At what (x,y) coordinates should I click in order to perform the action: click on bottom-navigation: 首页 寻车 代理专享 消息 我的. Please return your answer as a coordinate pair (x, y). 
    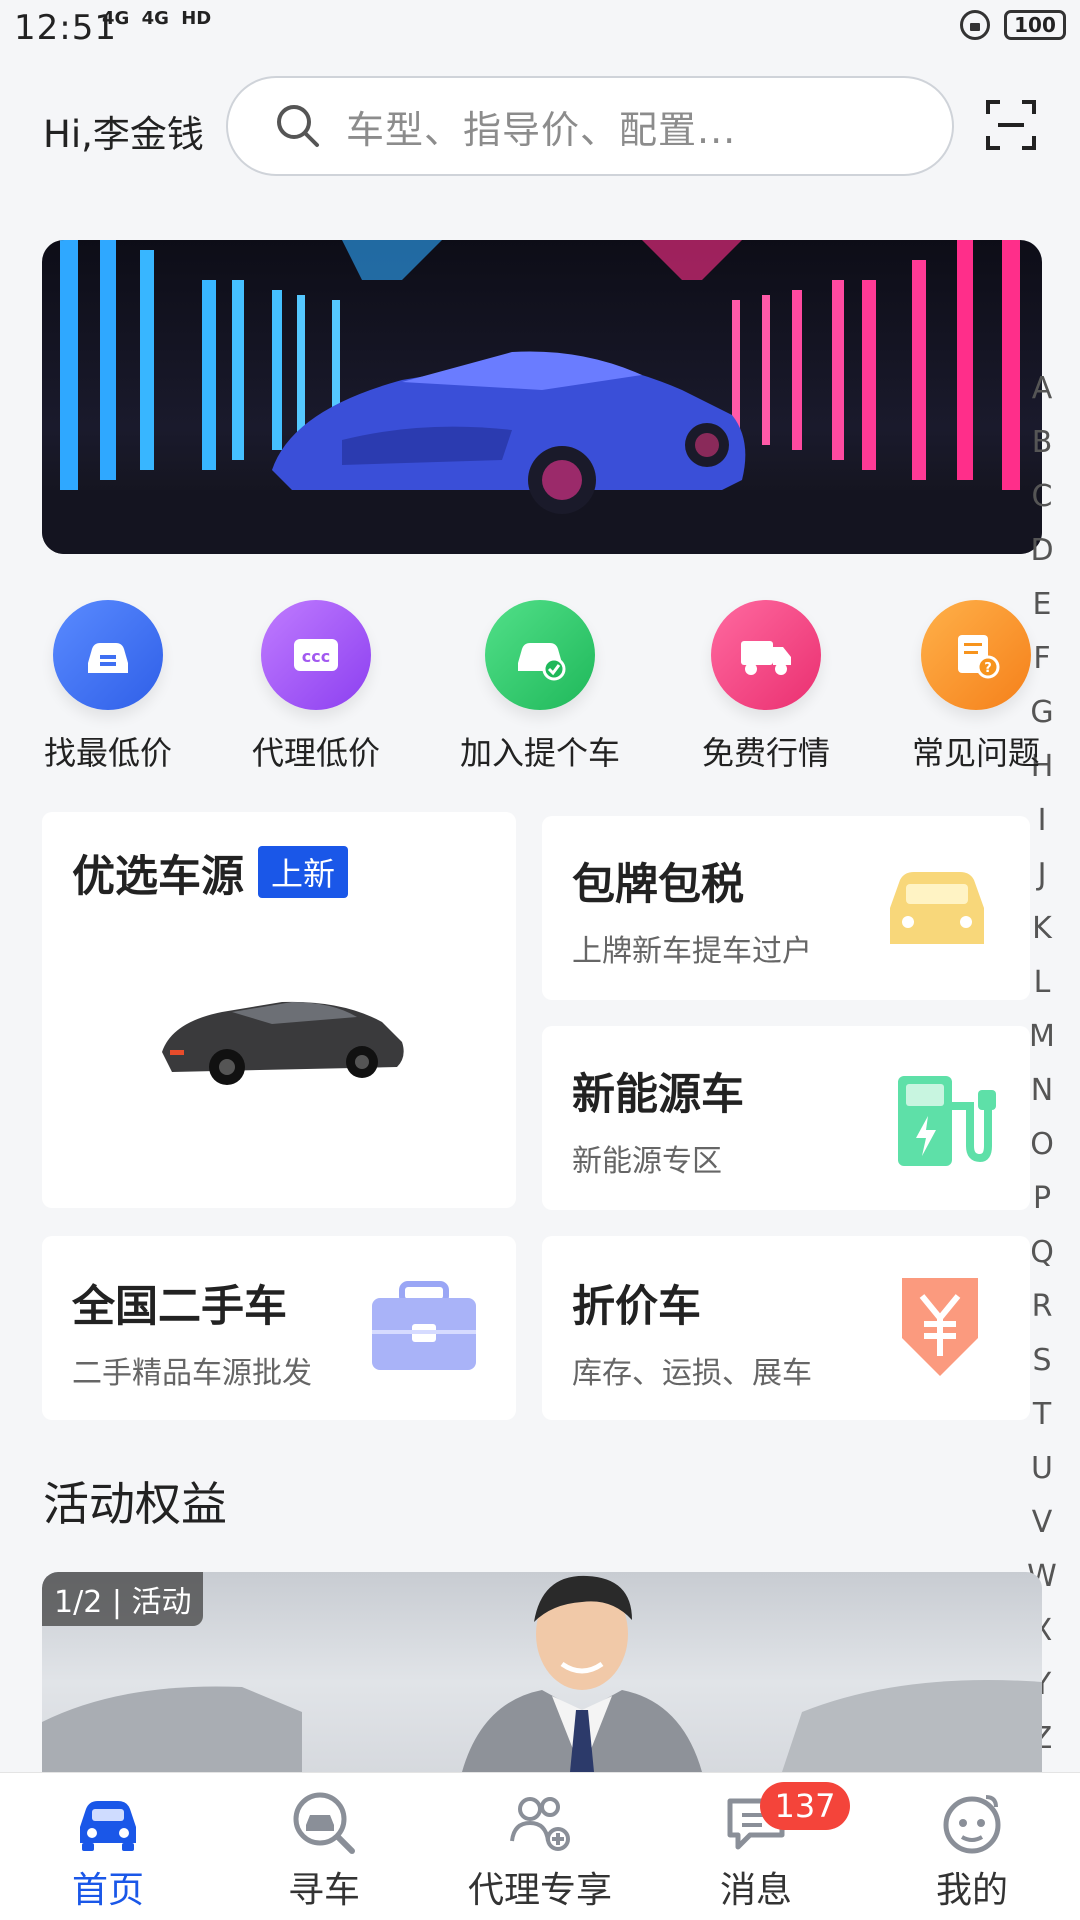
    Looking at the image, I should click on (540, 1846).